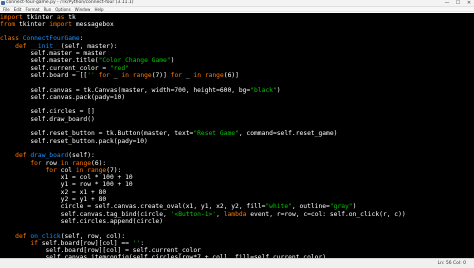 The height and width of the screenshot is (268, 474). Describe the element at coordinates (98, 9) in the screenshot. I see `menu-help: Help` at that location.